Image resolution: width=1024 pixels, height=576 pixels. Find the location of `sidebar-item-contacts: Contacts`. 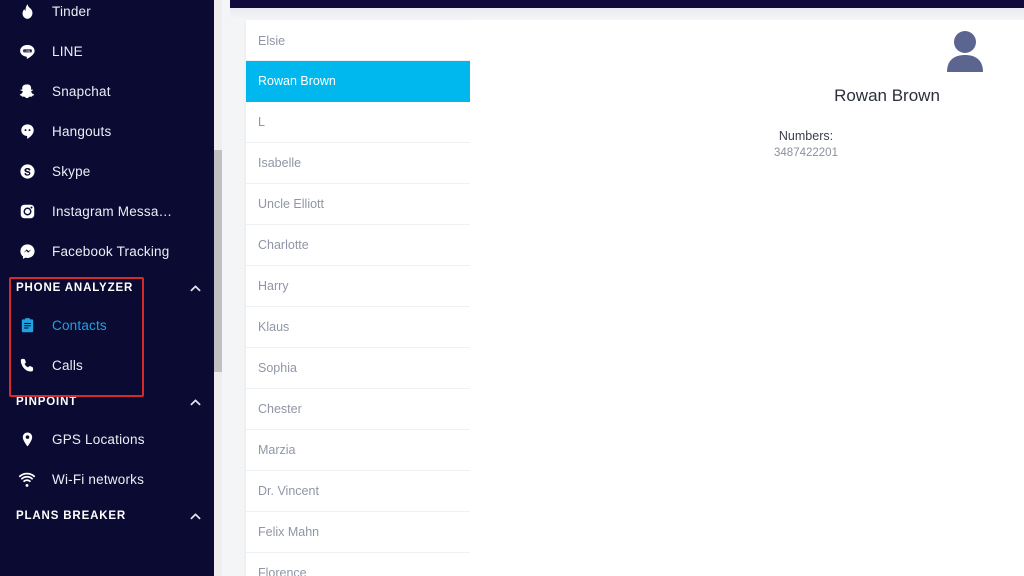

sidebar-item-contacts: Contacts is located at coordinates (111, 325).